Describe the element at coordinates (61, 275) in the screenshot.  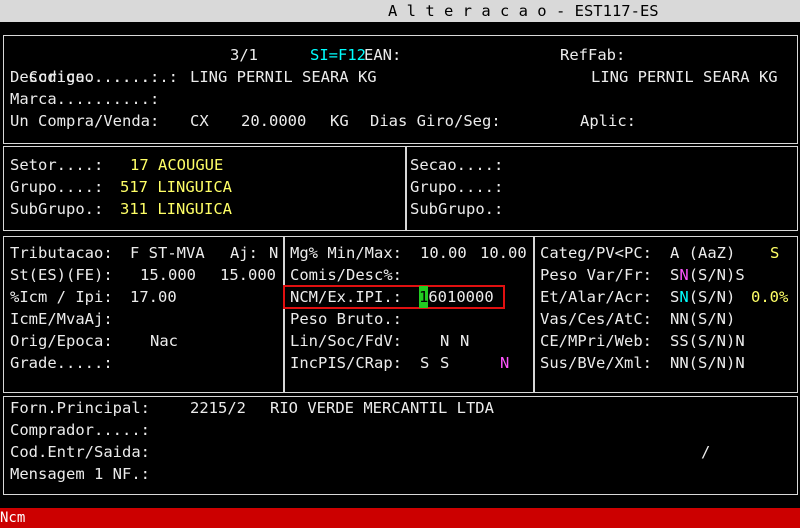
I see `st-label: St(ES)(FE):` at that location.